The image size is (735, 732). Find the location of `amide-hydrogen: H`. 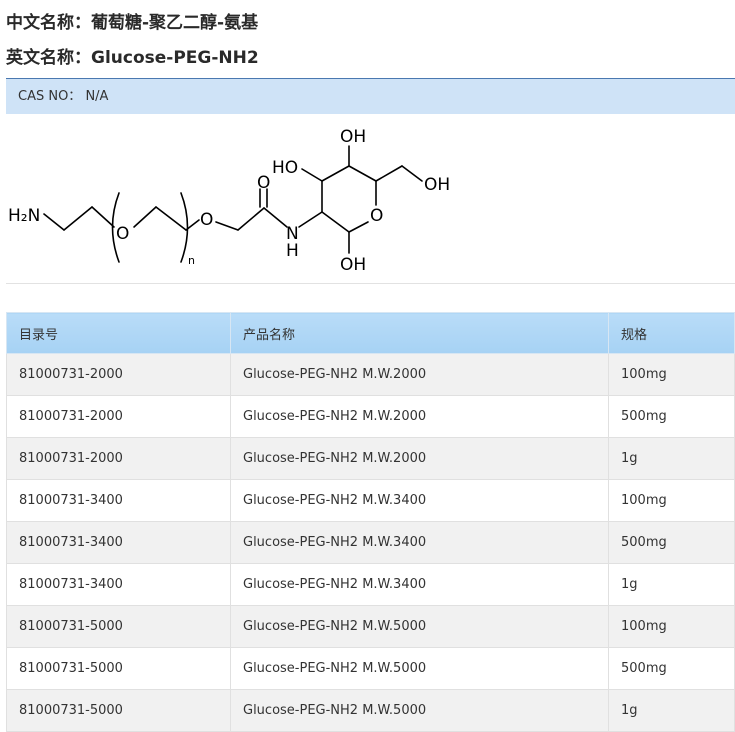

amide-hydrogen: H is located at coordinates (292, 251).